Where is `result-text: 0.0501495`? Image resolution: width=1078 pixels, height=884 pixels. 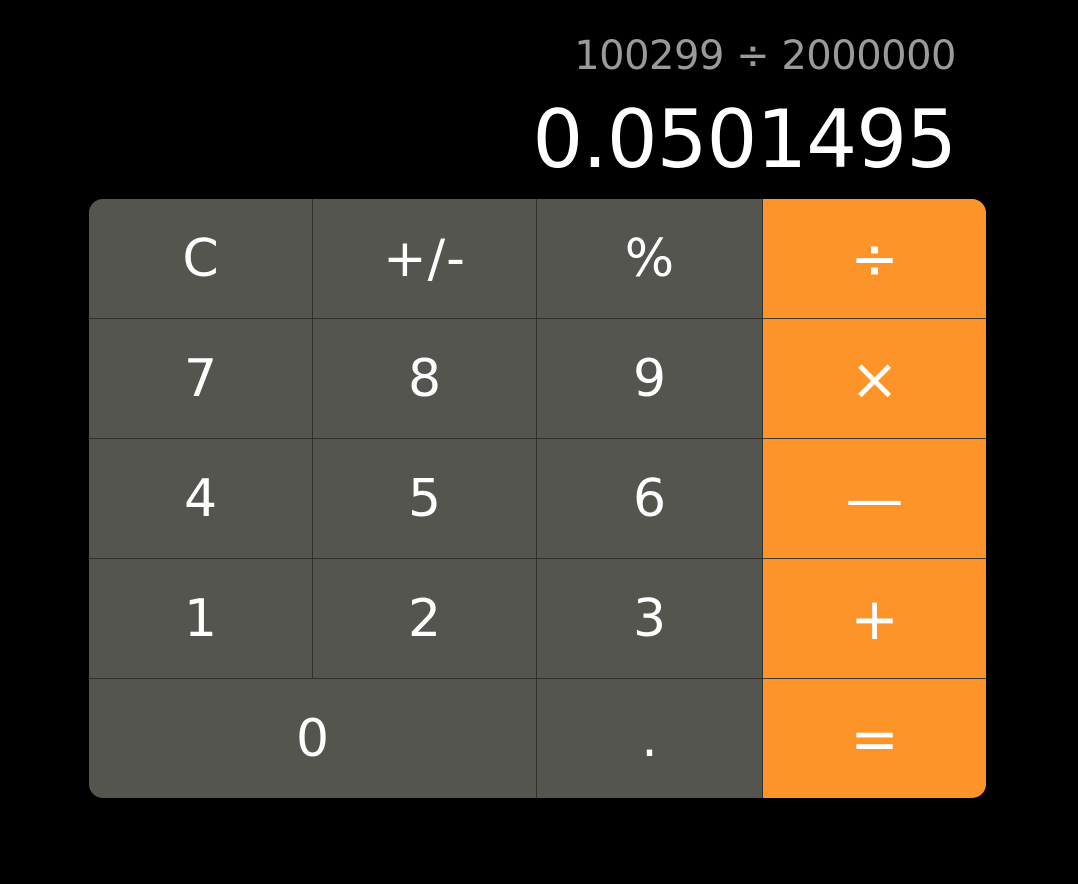
result-text: 0.0501495 is located at coordinates (744, 139).